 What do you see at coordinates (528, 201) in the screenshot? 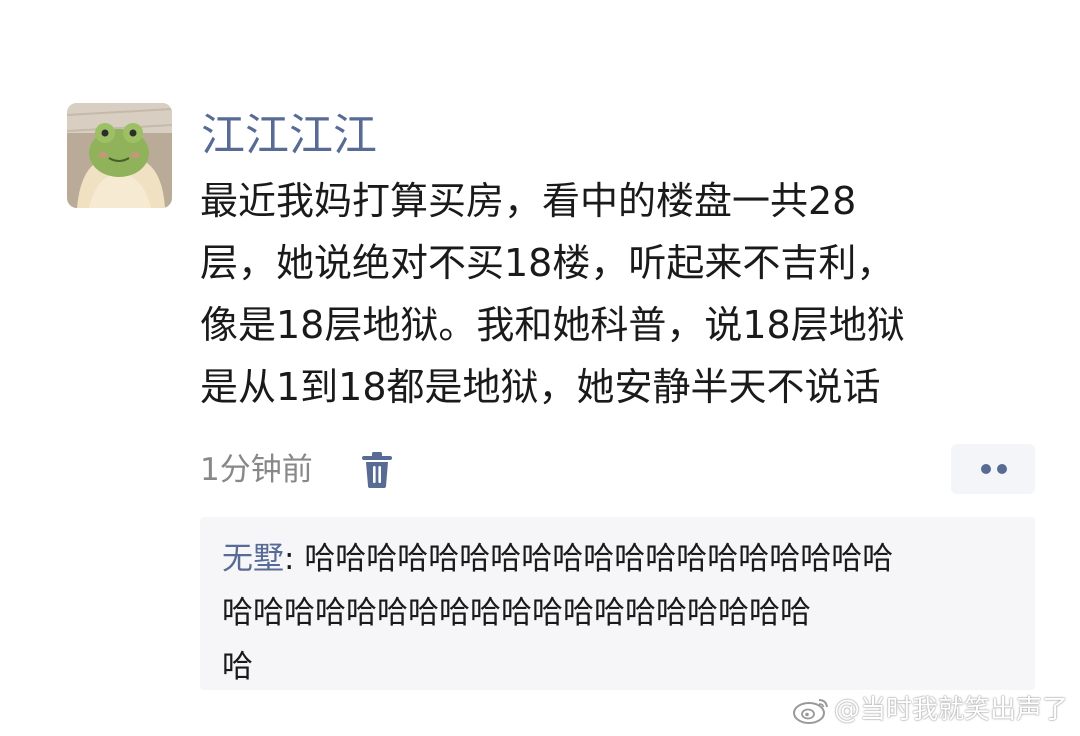
I see `post-text-line: 最近我妈打算买房，看中的楼盘一共28` at bounding box center [528, 201].